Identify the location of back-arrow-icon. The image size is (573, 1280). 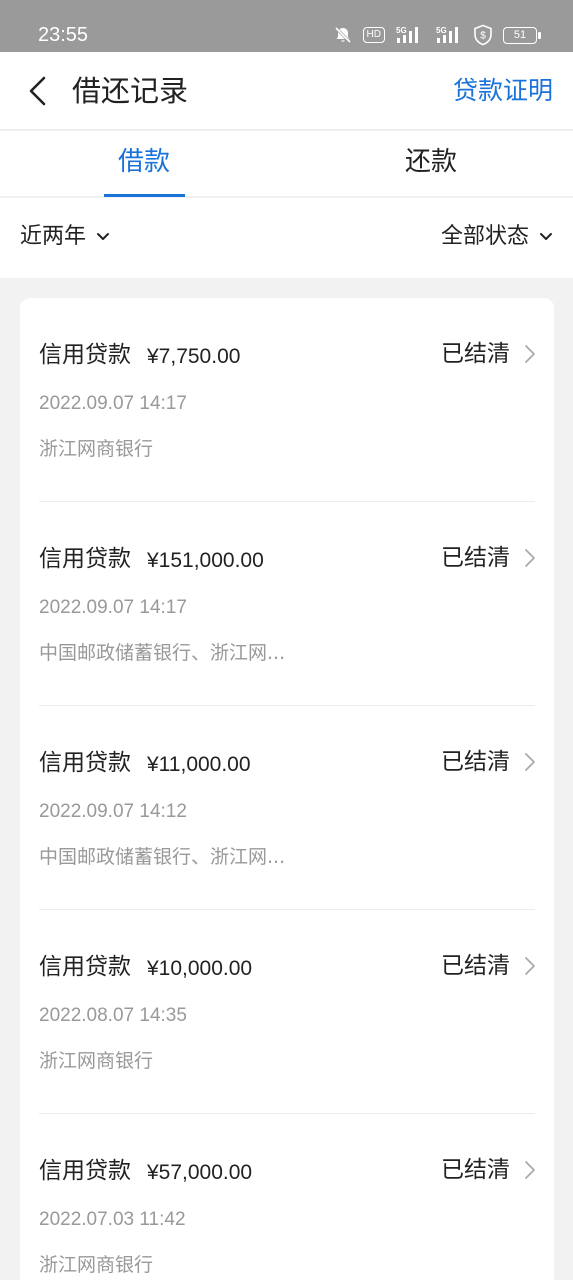
(37, 91).